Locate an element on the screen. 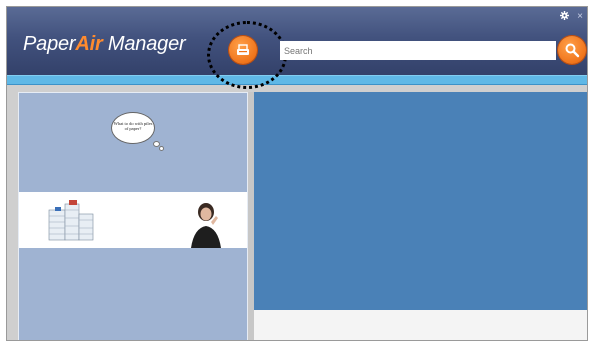  search-button is located at coordinates (572, 50).